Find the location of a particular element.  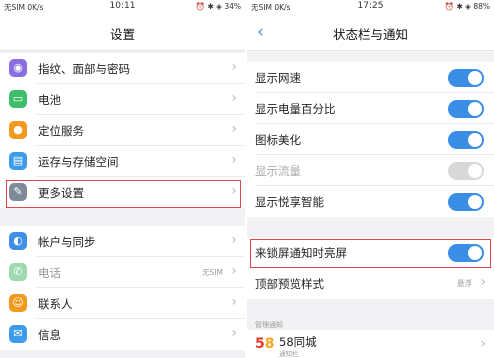

status-bar: 无SIM 0K/s 10:11 ⏰ ✱ ◈ 34% is located at coordinates (122, 6).